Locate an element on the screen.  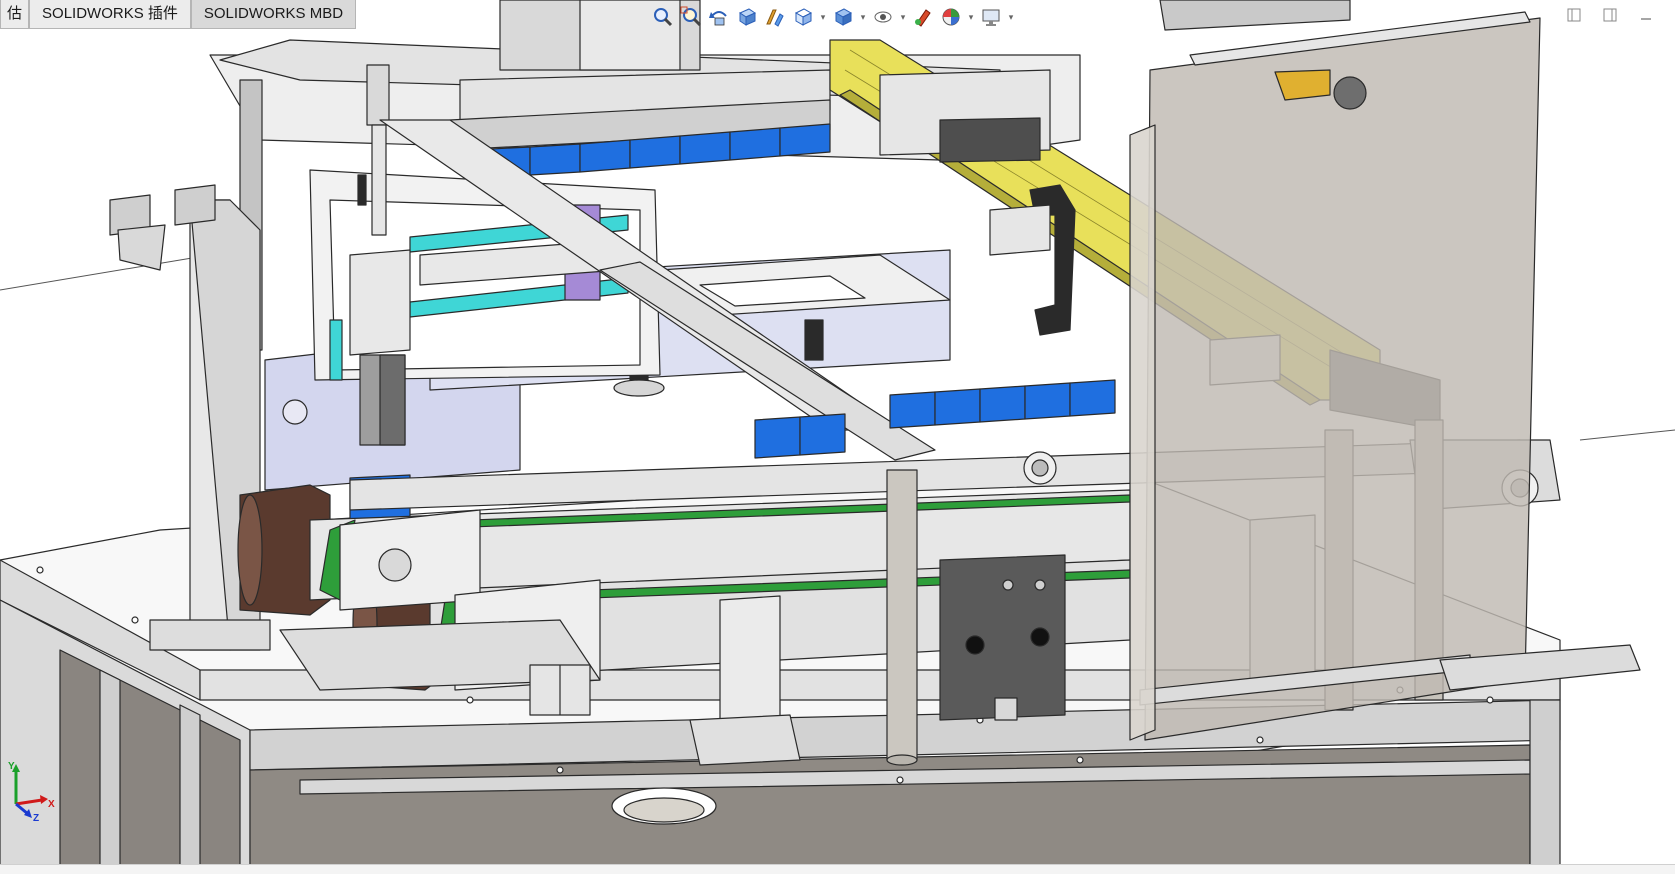
tab-solidworks-addins: SOLIDWORKS 插件 is located at coordinates (110, 14).